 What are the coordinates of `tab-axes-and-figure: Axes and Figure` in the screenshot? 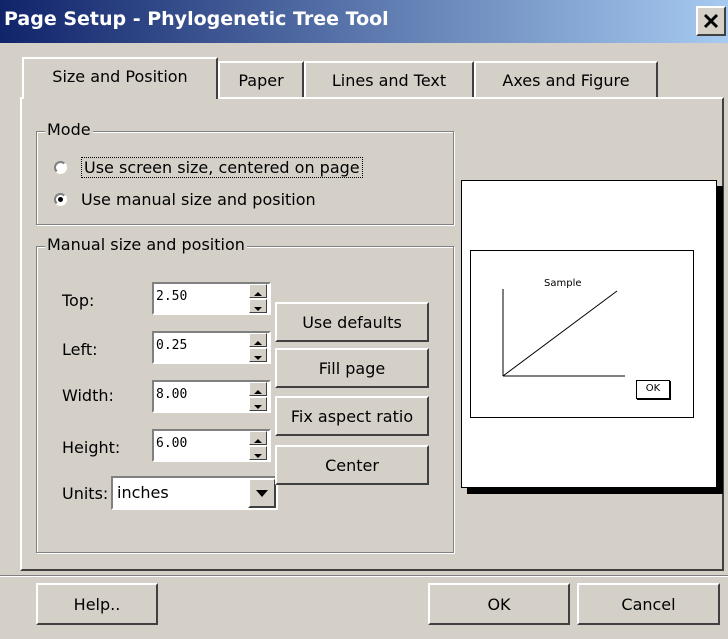 It's located at (566, 80).